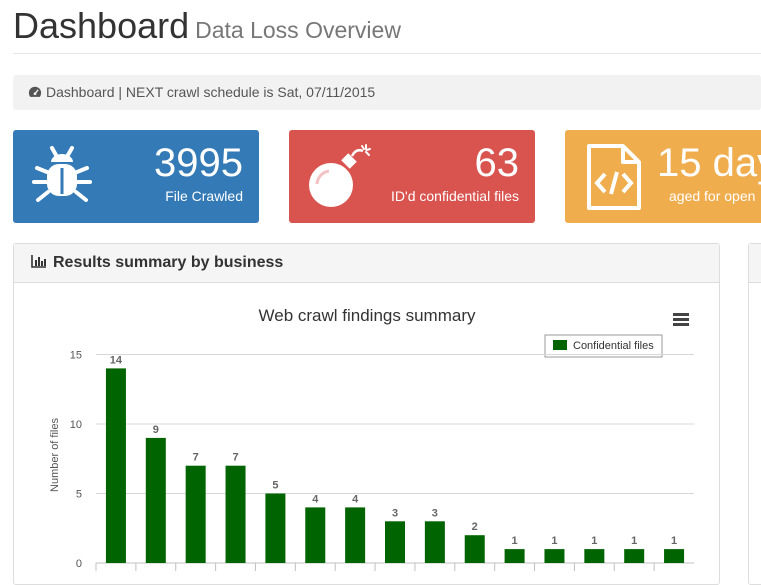  Describe the element at coordinates (614, 177) in the screenshot. I see `file-code-icon` at that location.